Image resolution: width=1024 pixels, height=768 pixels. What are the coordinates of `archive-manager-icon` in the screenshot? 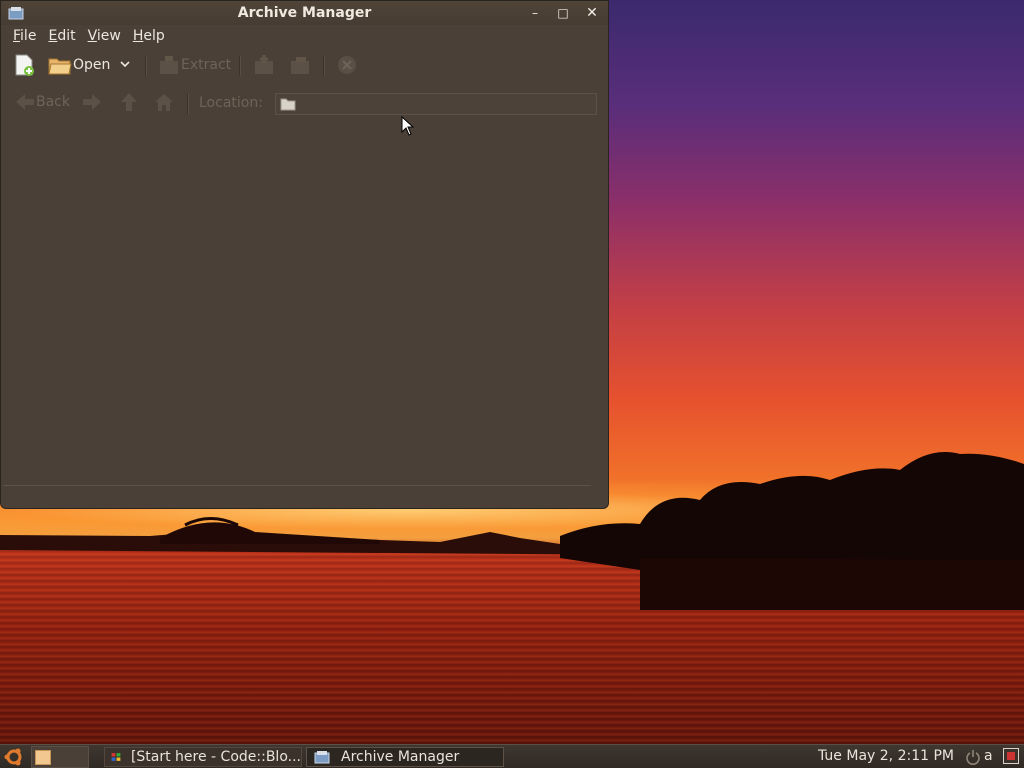 It's located at (322, 757).